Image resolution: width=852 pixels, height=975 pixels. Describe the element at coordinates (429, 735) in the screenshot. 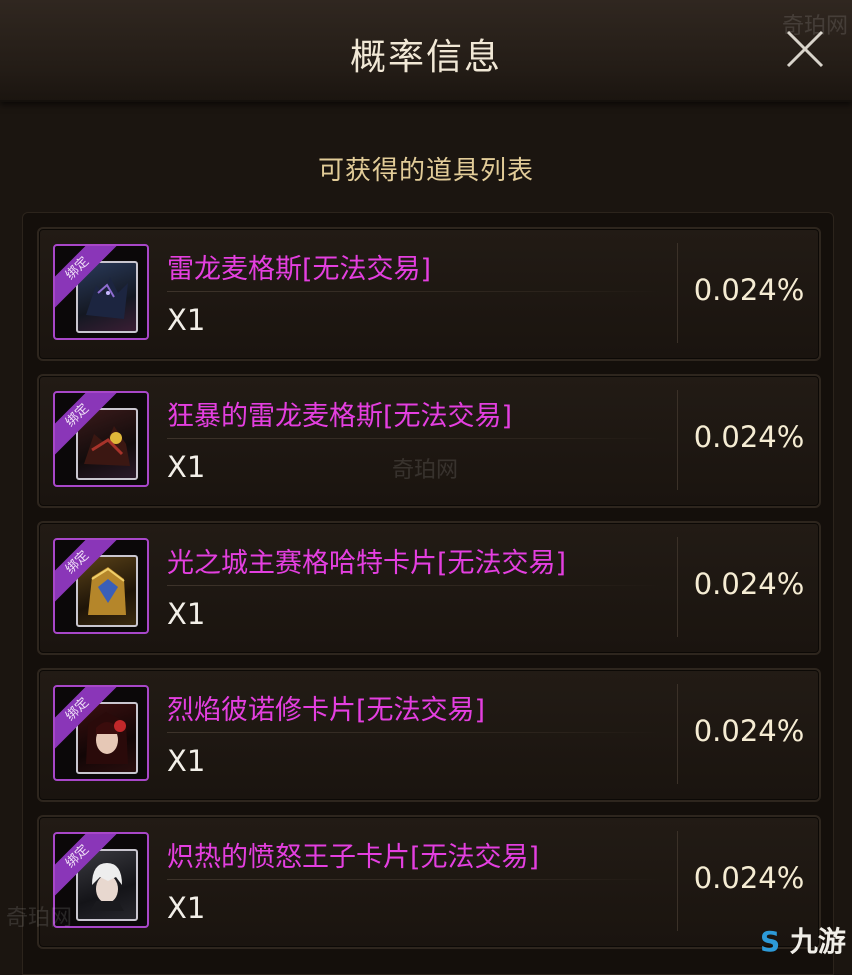

I see `list-item: 绑定 烈焰彼诺修卡片[无法交易] X1 0.024%` at that location.